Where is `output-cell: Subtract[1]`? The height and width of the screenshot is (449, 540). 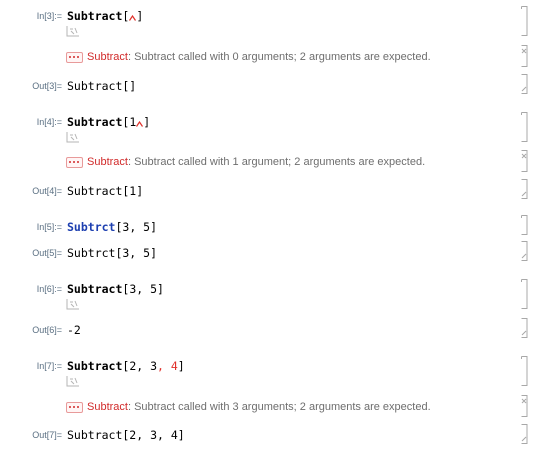 output-cell: Subtract[1] is located at coordinates (105, 191).